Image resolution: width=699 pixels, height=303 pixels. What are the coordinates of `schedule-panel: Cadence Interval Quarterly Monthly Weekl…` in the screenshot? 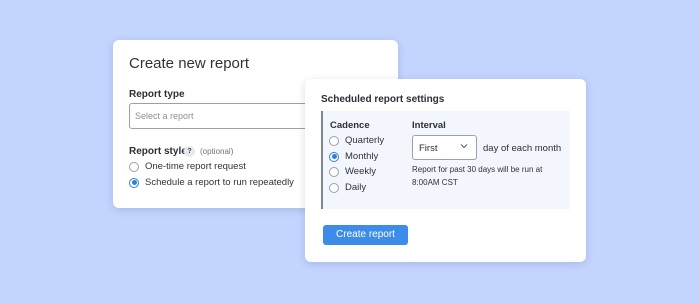 It's located at (445, 160).